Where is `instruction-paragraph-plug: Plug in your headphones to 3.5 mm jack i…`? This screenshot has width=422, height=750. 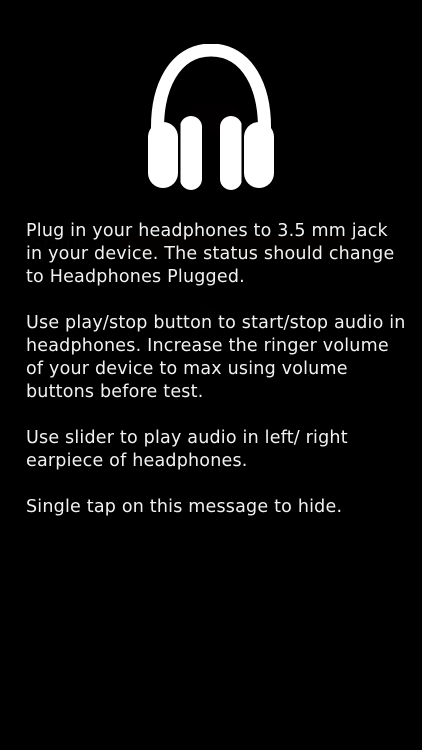
instruction-paragraph-plug: Plug in your headphones to 3.5 mm jack i… is located at coordinates (210, 254).